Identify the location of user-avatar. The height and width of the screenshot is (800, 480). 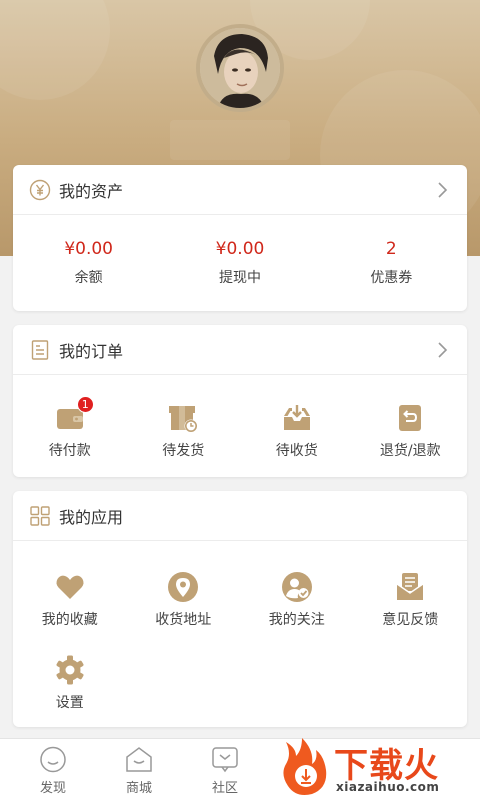
(240, 68).